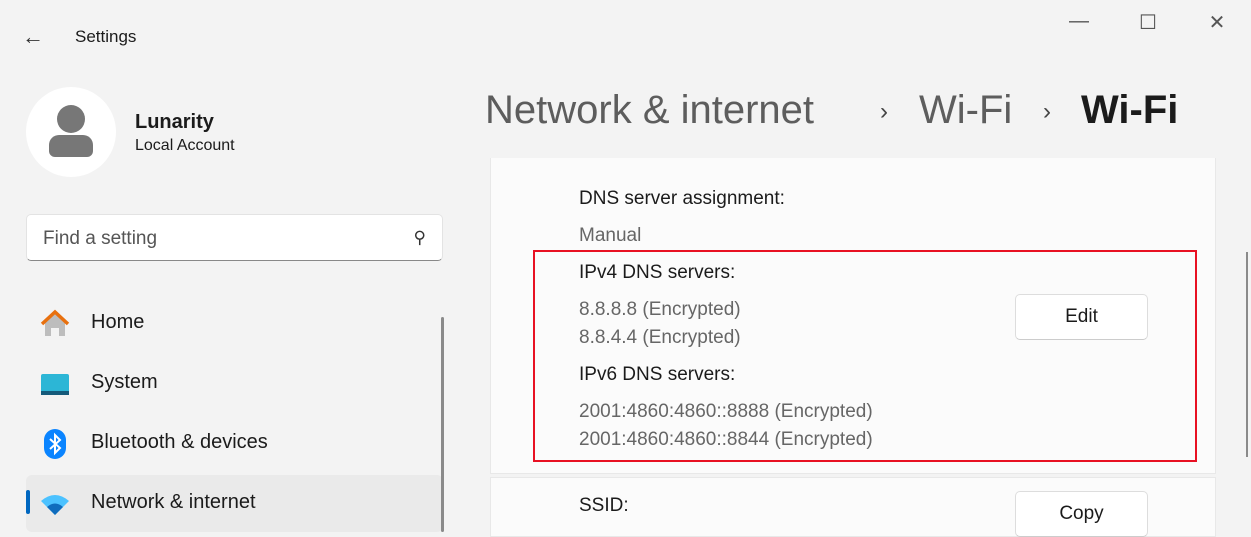 This screenshot has height=537, width=1251. Describe the element at coordinates (649, 110) in the screenshot. I see `breadcrumb-network: Network & internet` at that location.